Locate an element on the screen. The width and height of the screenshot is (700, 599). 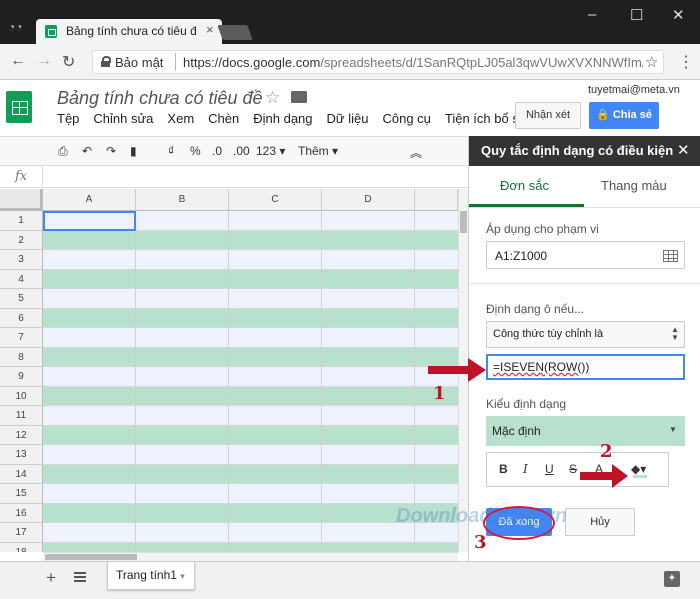
menu-edit: Chỉnh sửa is located at coordinates (123, 118).